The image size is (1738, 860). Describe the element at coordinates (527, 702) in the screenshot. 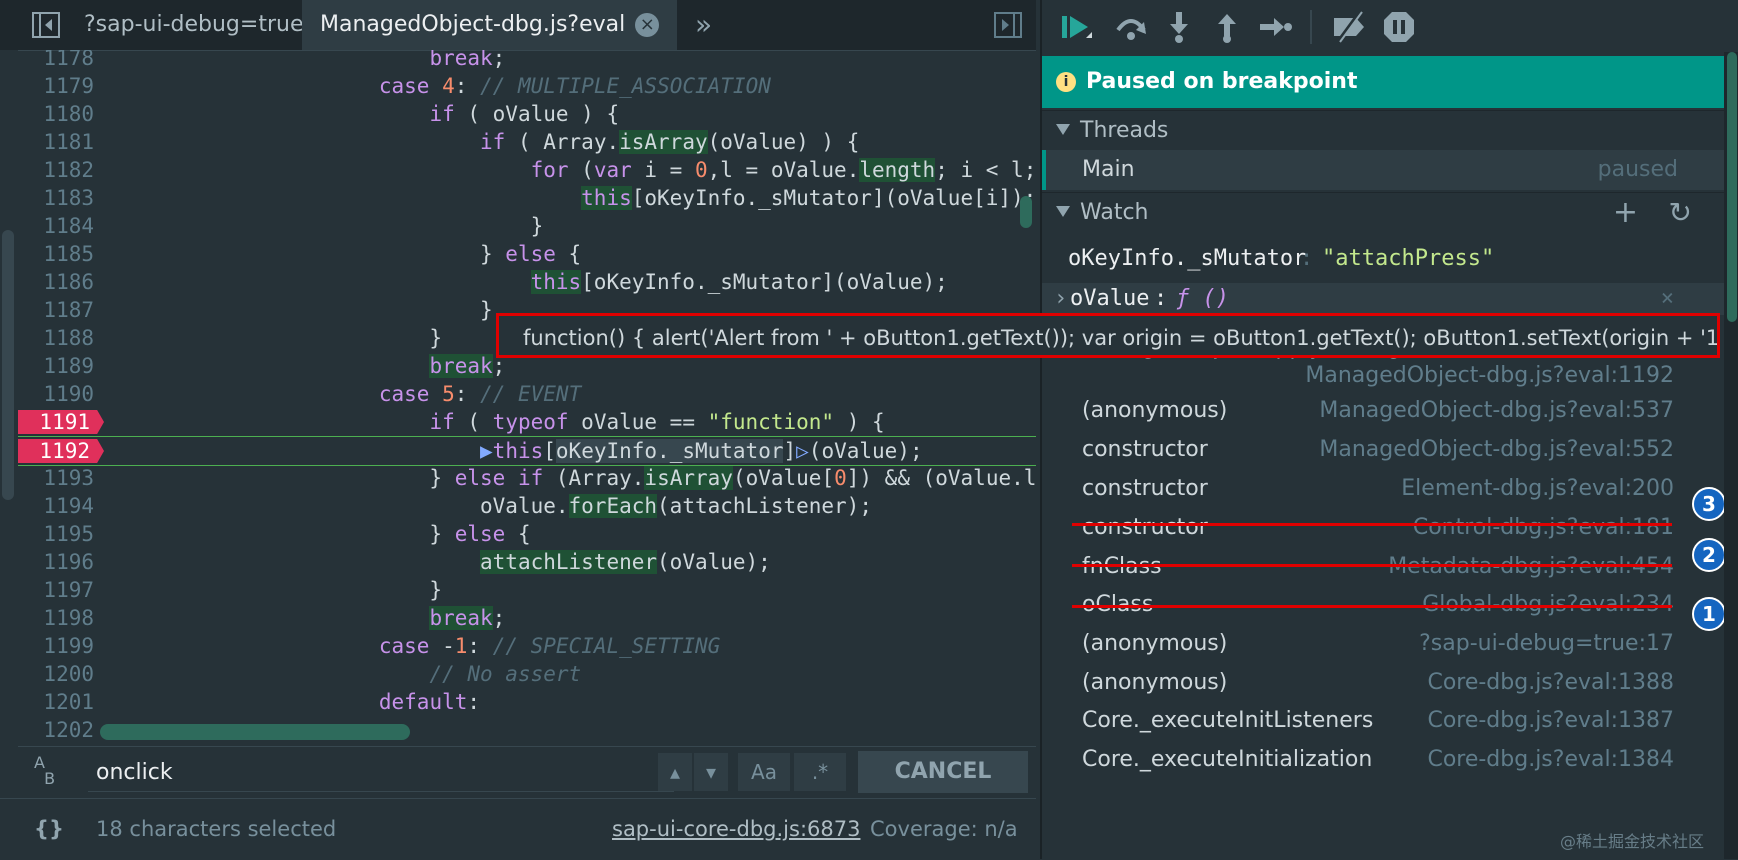

I see `code-line: 1201 default:` at that location.